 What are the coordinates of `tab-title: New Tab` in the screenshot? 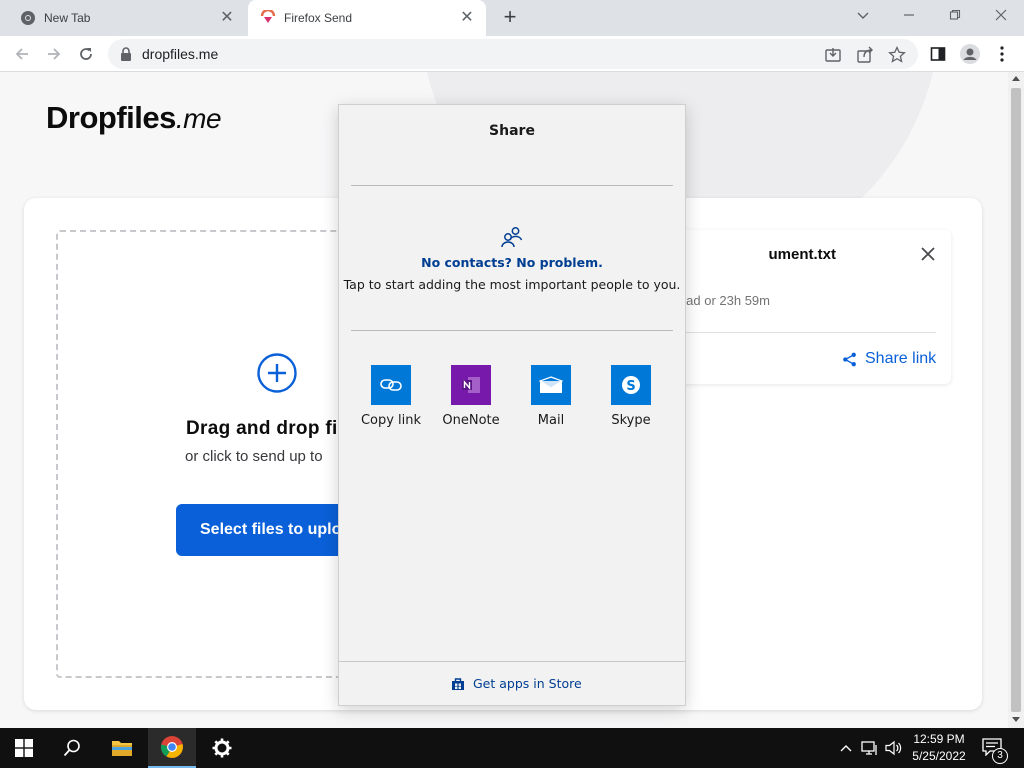 It's located at (67, 18).